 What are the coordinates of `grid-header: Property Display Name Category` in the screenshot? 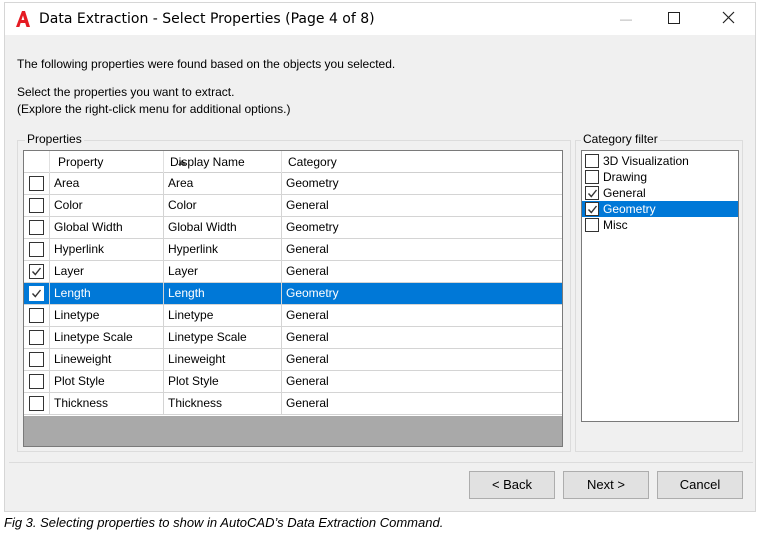 It's located at (293, 162).